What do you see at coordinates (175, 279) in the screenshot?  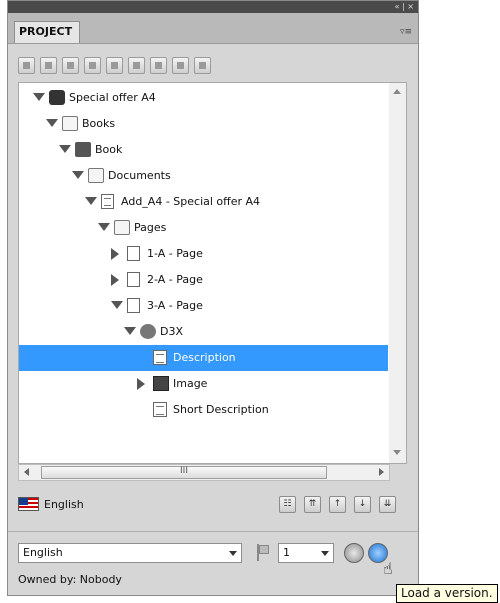 I see `tree-row-label: 2-A - Page` at bounding box center [175, 279].